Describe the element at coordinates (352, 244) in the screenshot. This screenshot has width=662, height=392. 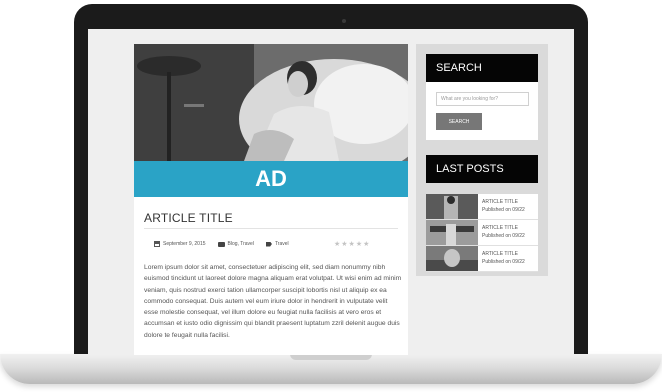
I see `rating-stars: ★★★★★` at that location.